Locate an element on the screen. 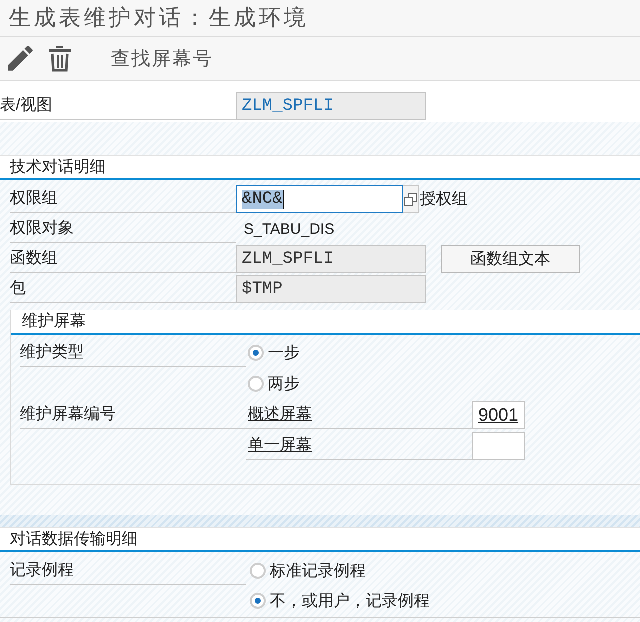  input-field: &NC& is located at coordinates (319, 199).